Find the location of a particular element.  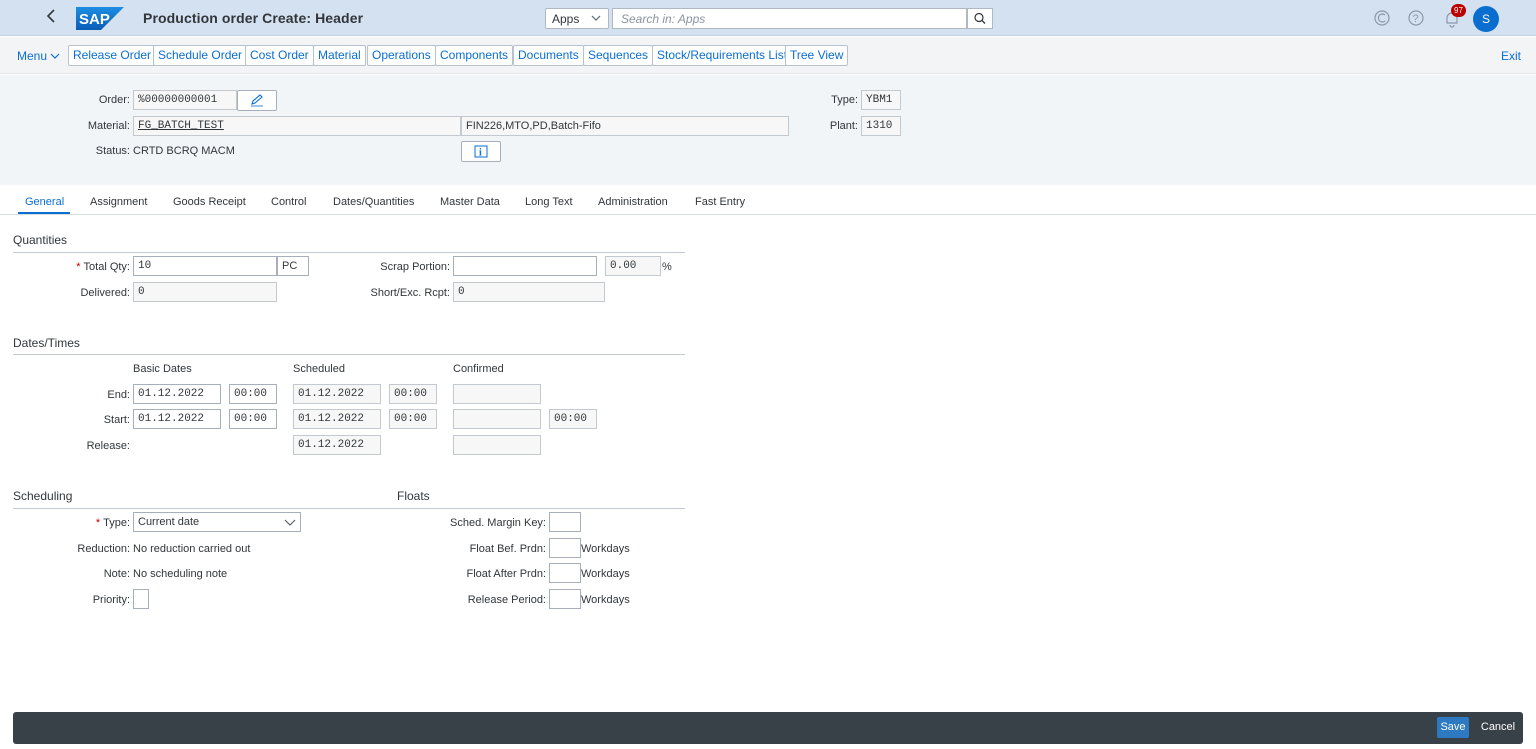

exit-button: Exit is located at coordinates (1511, 56).